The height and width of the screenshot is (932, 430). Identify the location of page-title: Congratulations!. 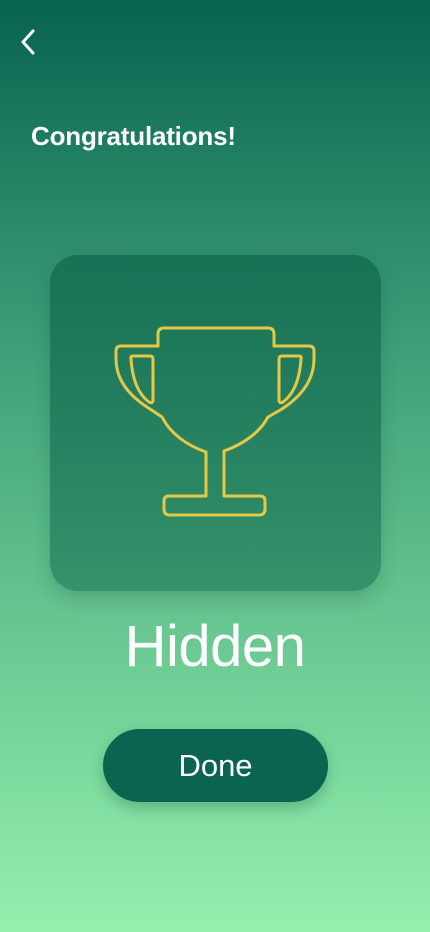
(133, 136).